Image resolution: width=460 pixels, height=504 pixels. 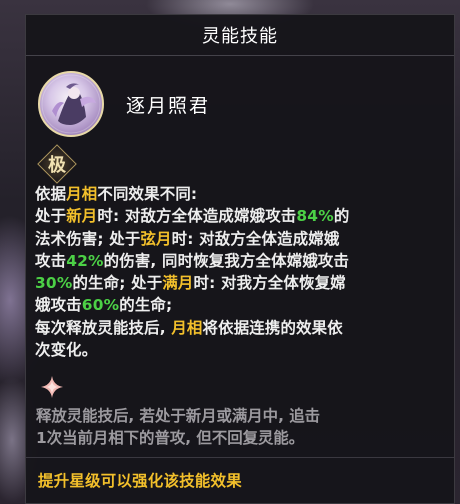 I want to click on keyword-full-moon: 满月, so click(x=178, y=283).